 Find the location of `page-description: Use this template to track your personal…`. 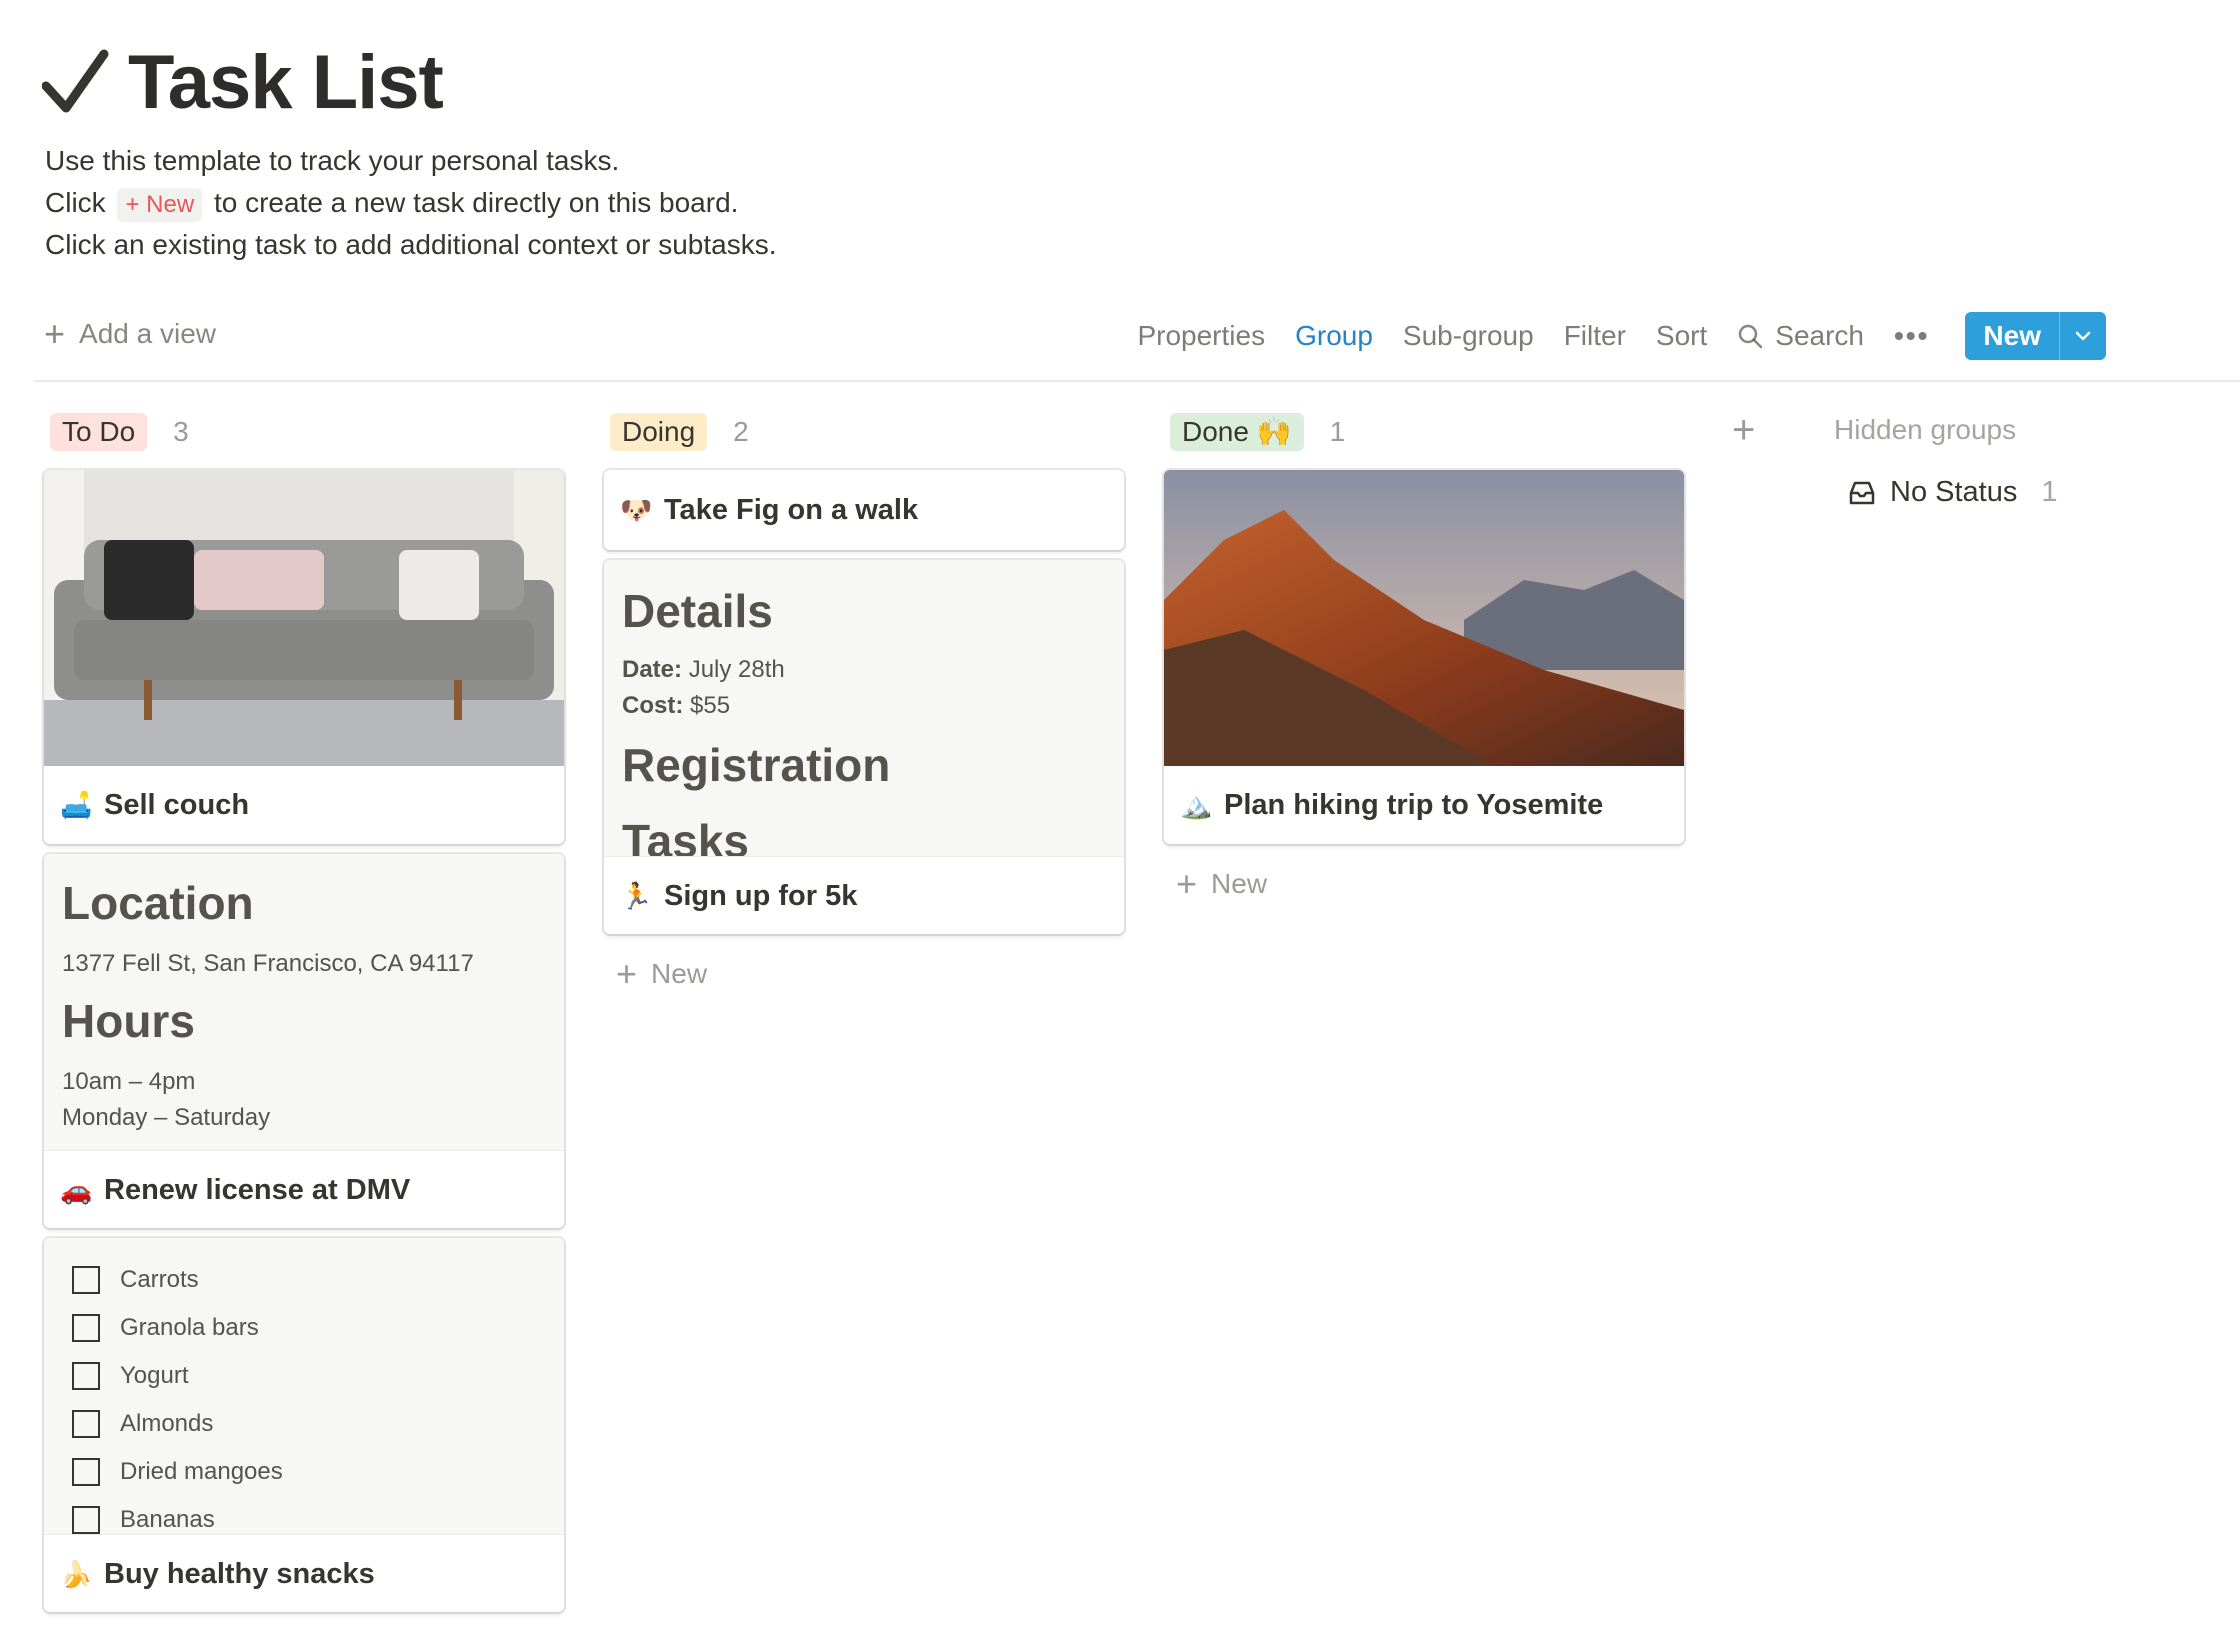

page-description: Use this template to track your personal… is located at coordinates (411, 203).